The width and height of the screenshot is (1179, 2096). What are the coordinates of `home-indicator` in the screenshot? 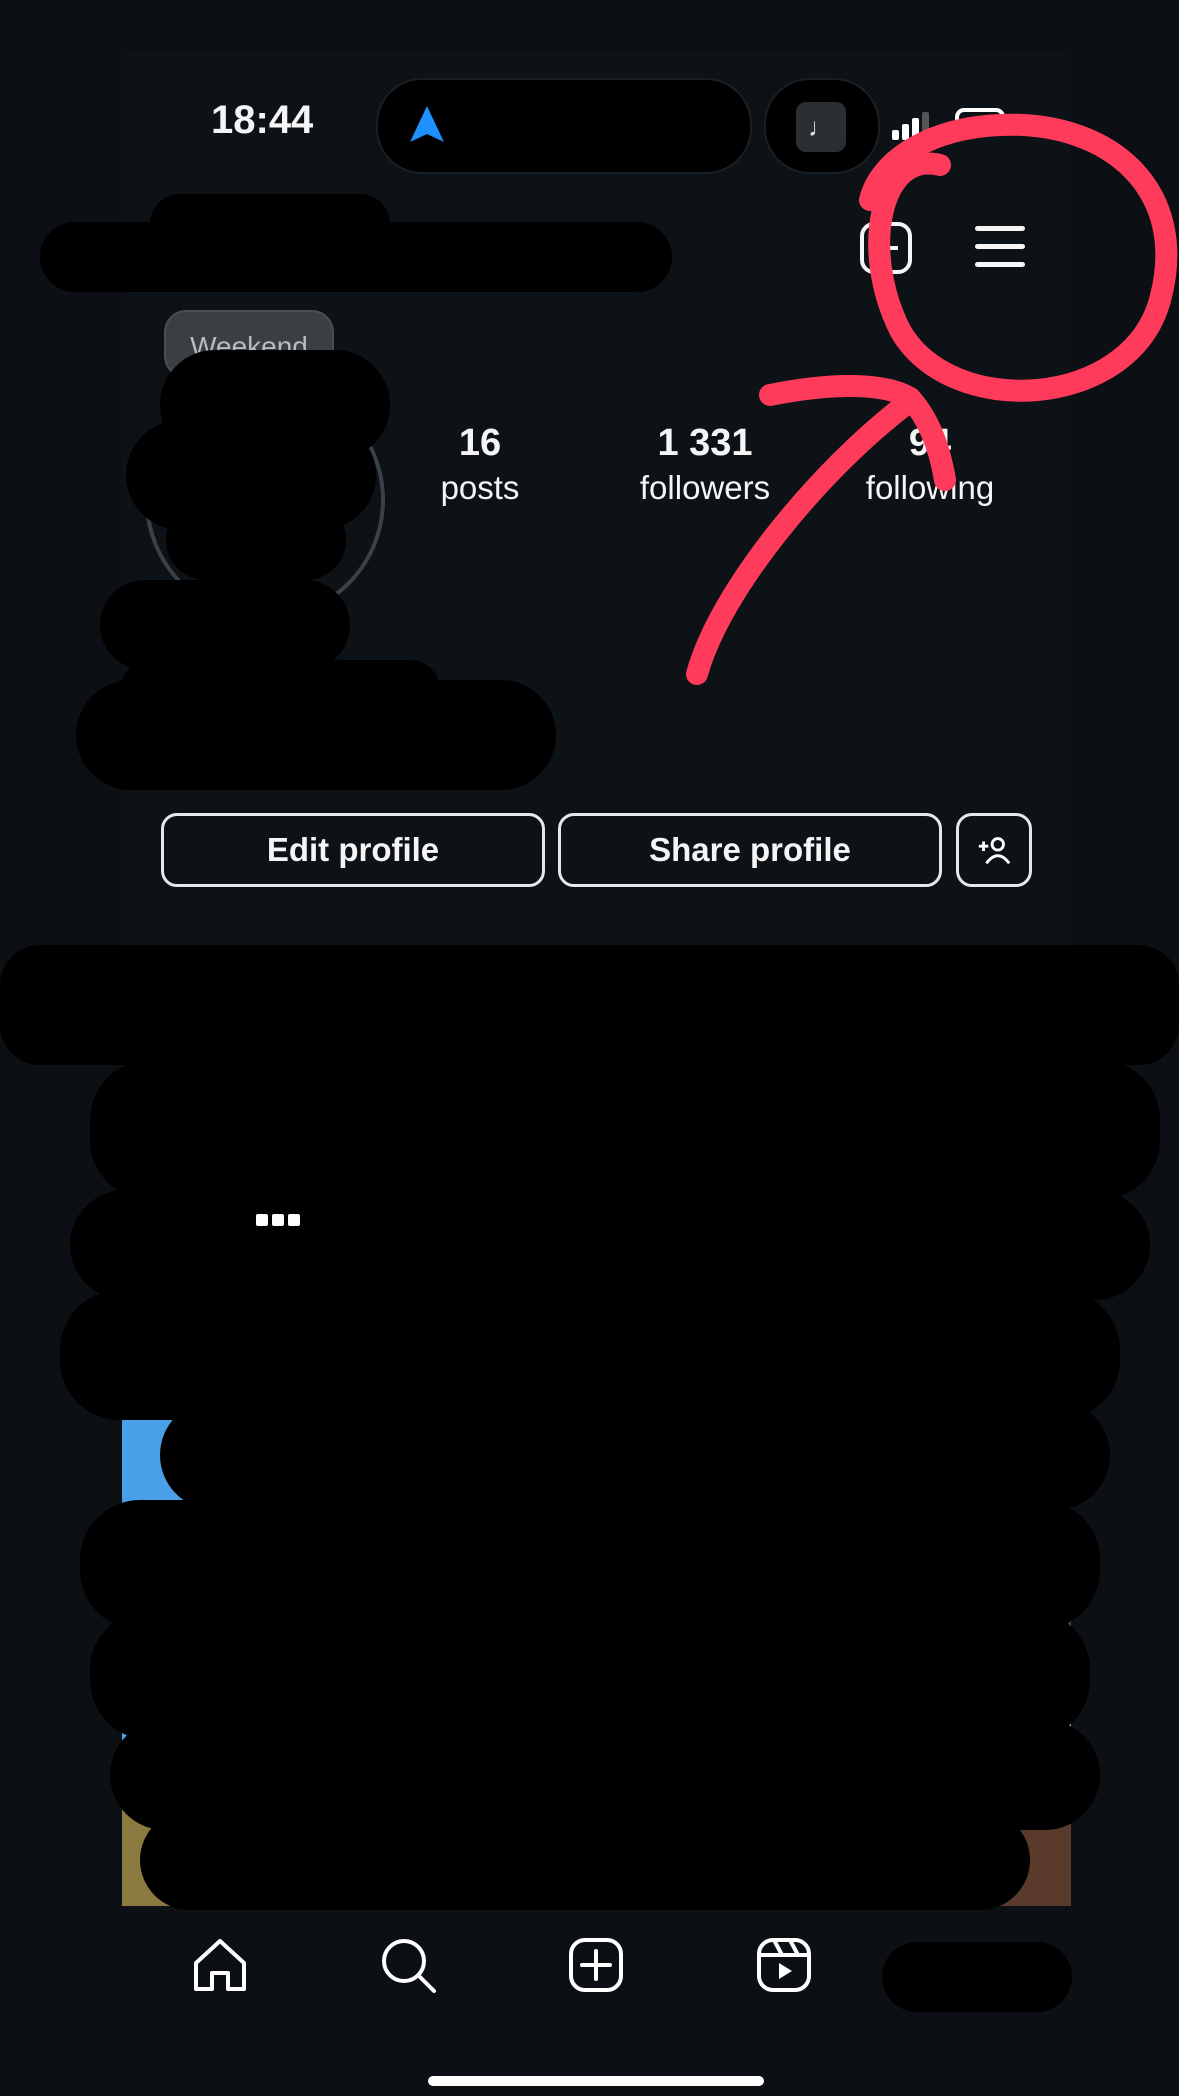 It's located at (596, 2081).